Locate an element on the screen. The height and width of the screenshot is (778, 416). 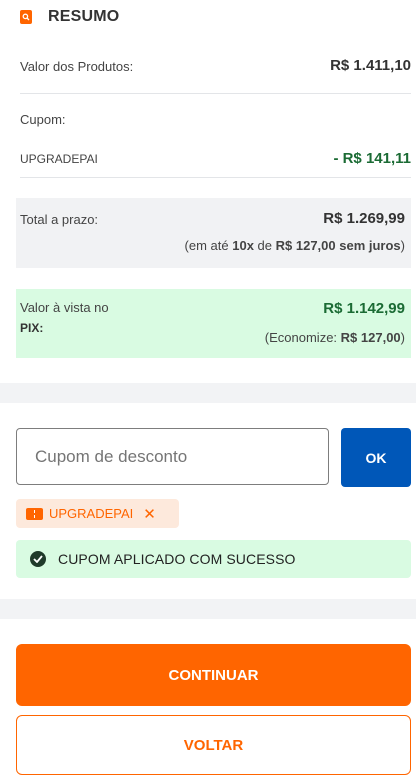
summary-header: RESUMO is located at coordinates (69, 17).